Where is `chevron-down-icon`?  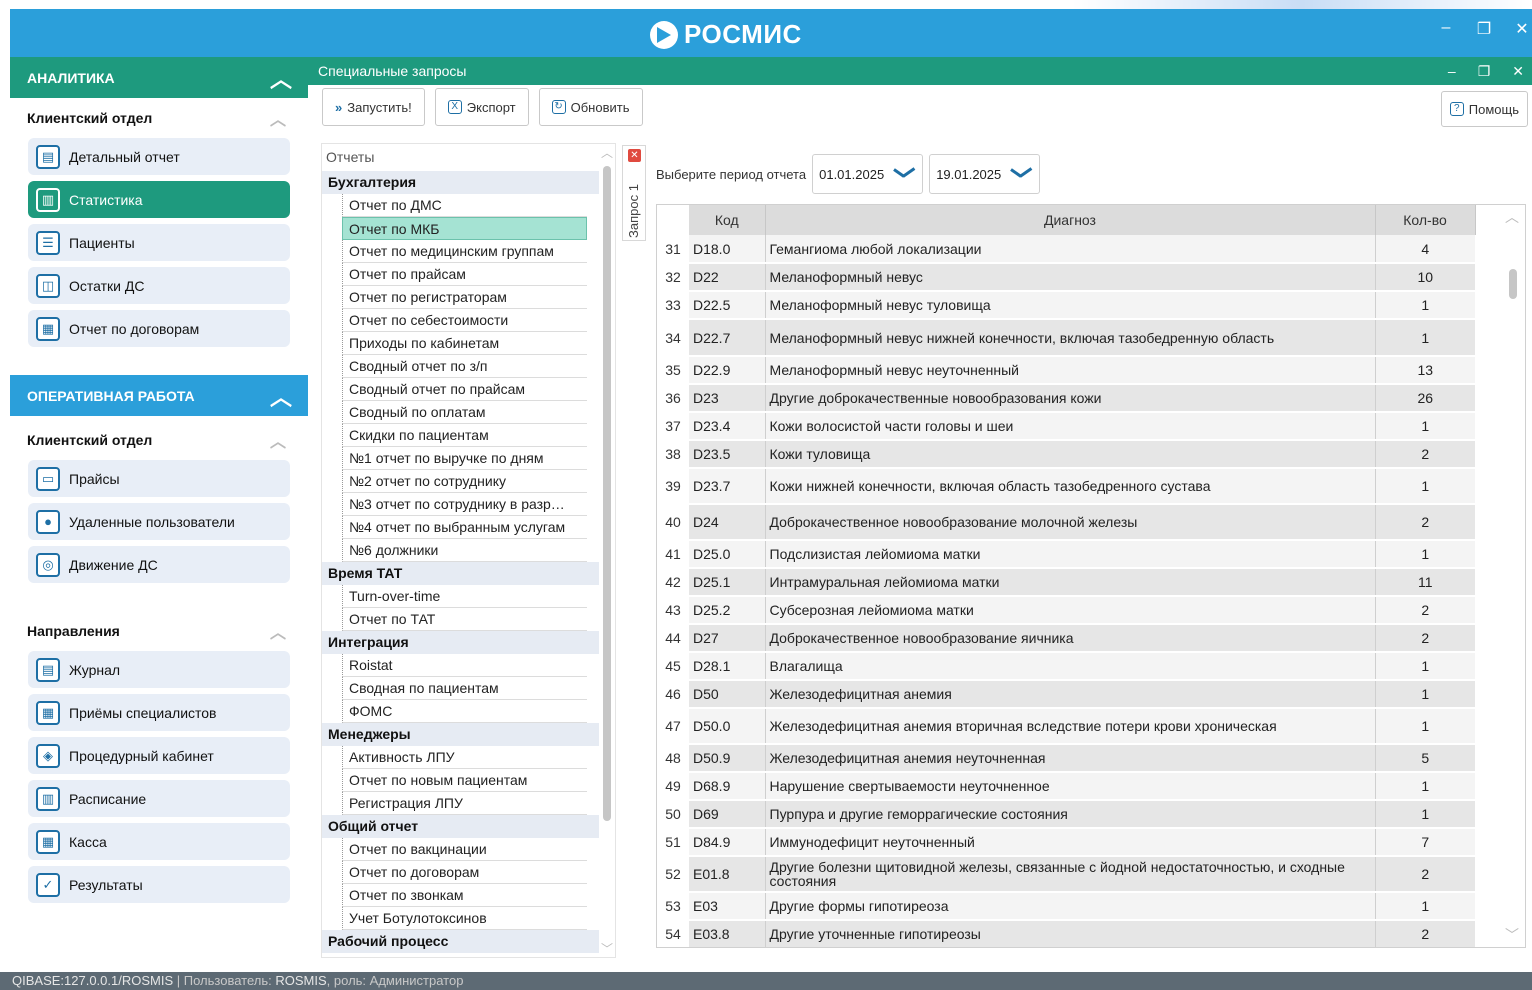
chevron-down-icon is located at coordinates (905, 174).